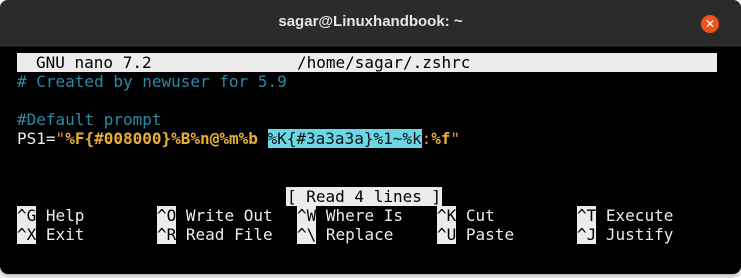  I want to click on shortcut-key: ^W, so click(307, 215).